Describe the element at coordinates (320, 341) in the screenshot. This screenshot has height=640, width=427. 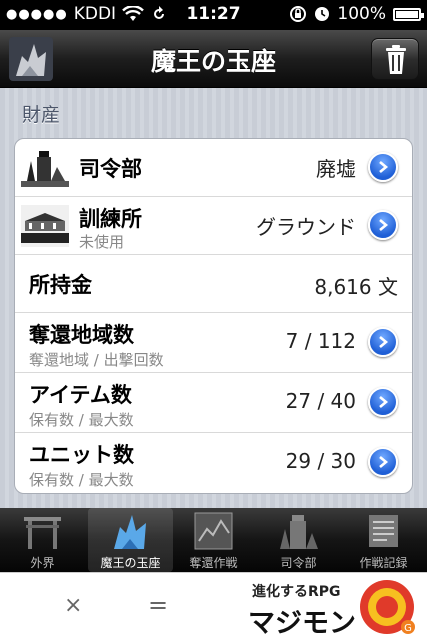
I see `row-value: 7 / 112` at that location.